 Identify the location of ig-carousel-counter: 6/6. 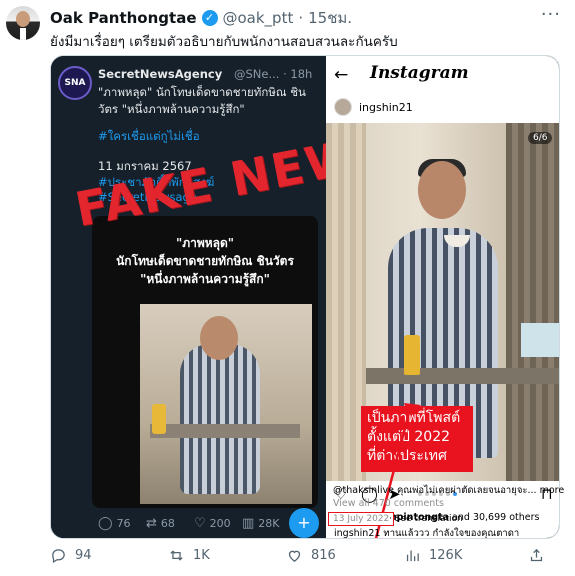
(540, 138).